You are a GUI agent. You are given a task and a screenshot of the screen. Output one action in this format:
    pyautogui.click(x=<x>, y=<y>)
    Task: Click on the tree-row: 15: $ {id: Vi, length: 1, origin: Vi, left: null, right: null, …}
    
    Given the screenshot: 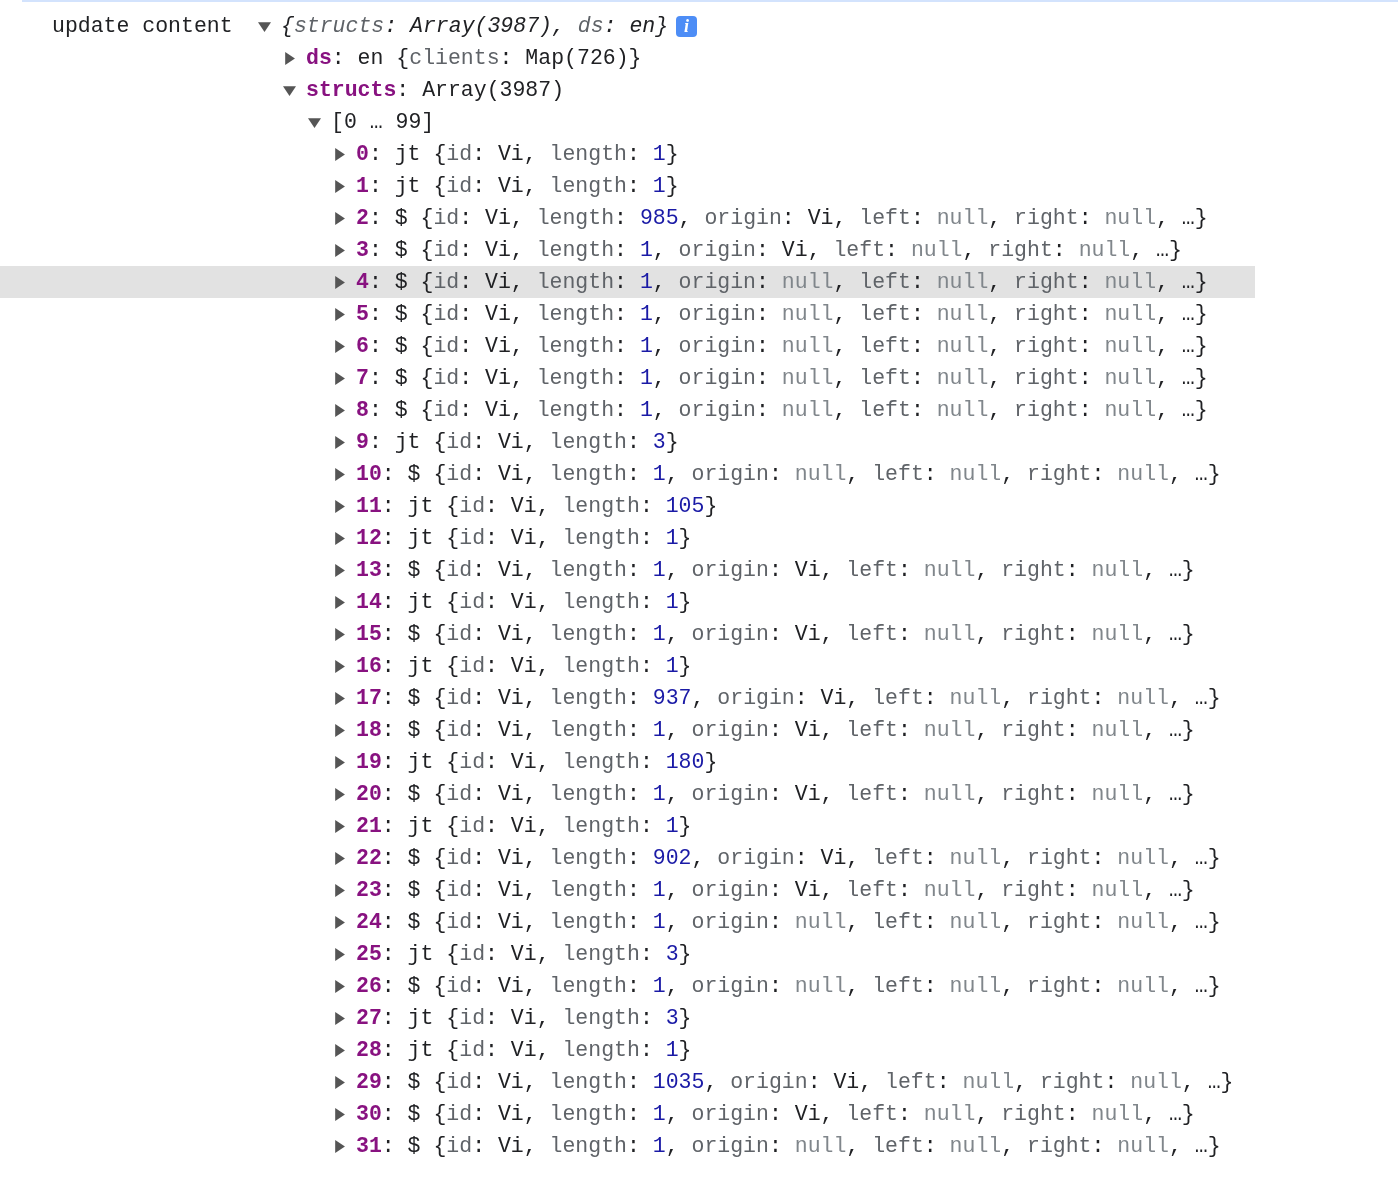 What is the action you would take?
    pyautogui.click(x=627, y=634)
    